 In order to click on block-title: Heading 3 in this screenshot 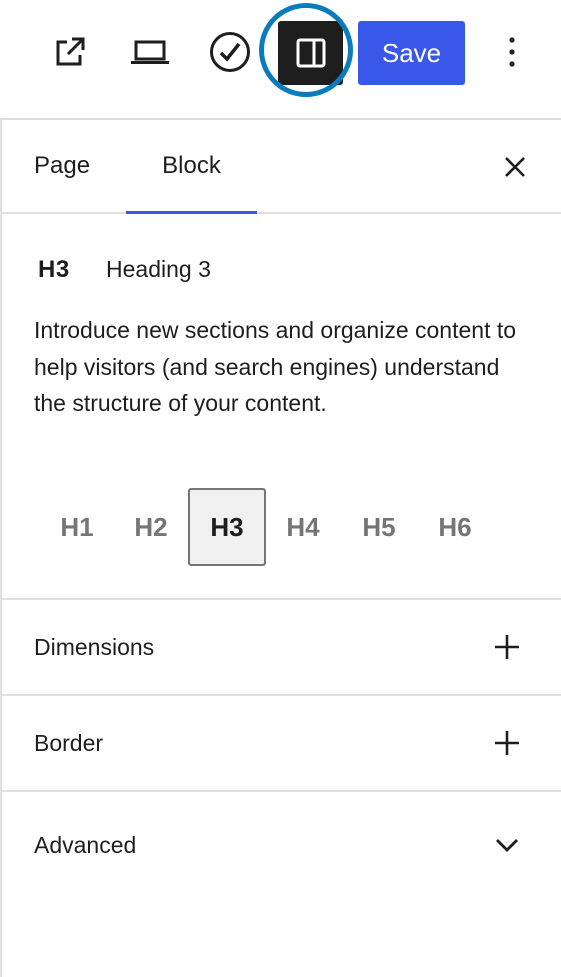, I will do `click(158, 269)`.